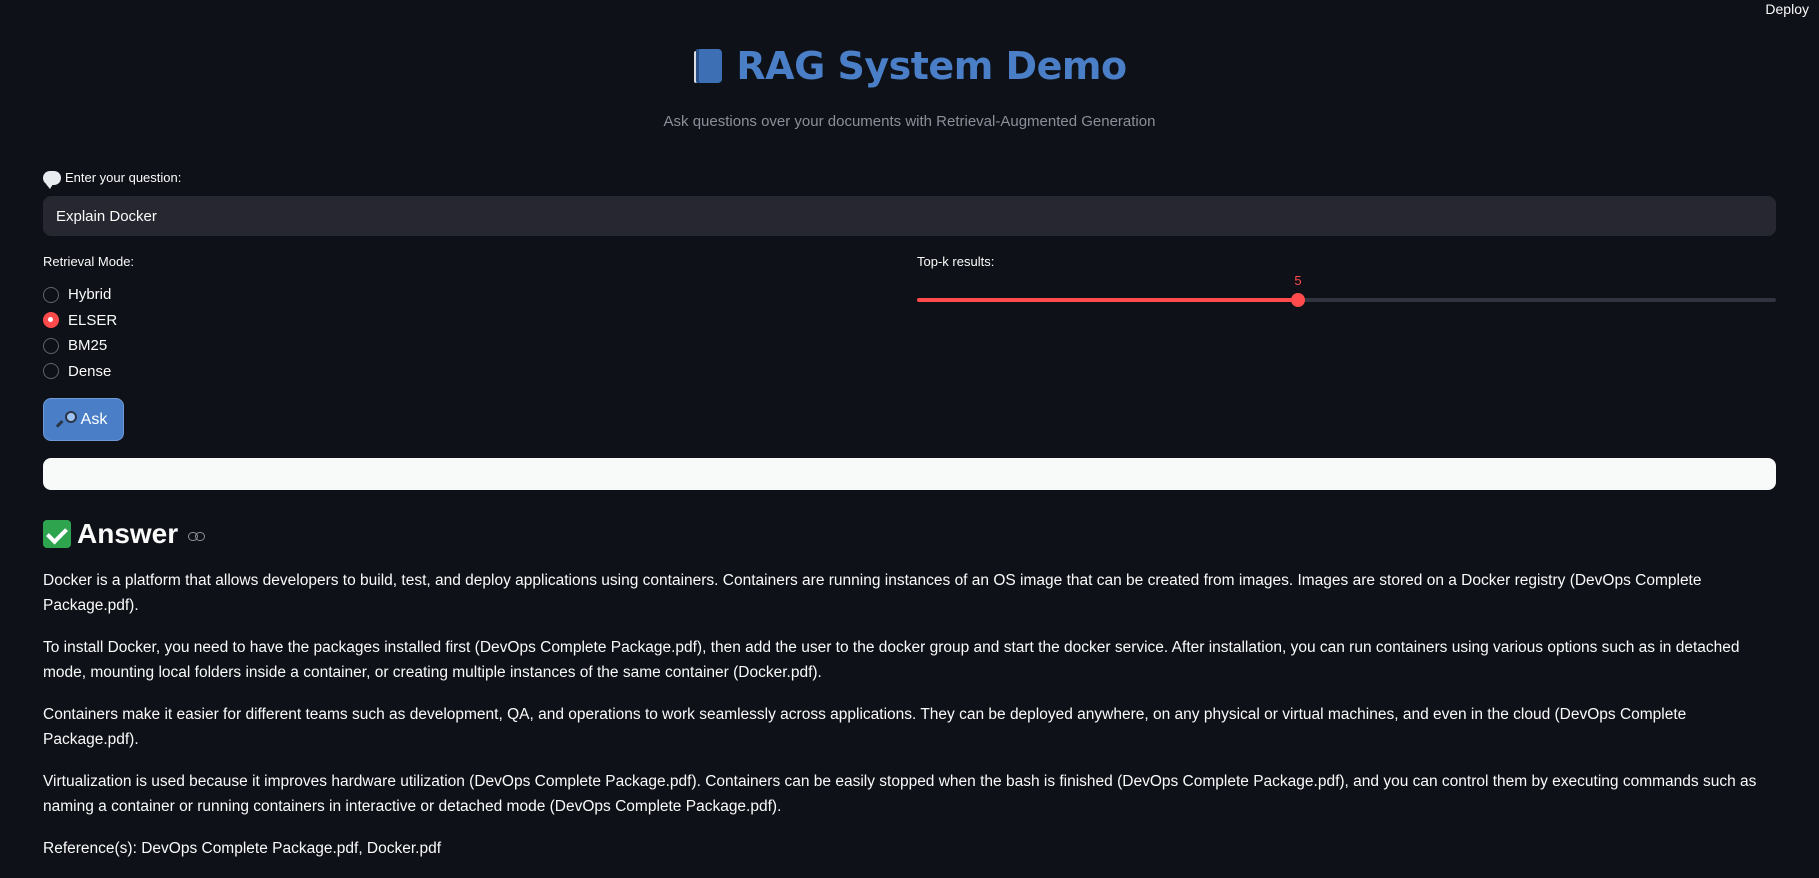 Image resolution: width=1819 pixels, height=878 pixels. What do you see at coordinates (956, 261) in the screenshot?
I see `topk-label: Top-k results:` at bounding box center [956, 261].